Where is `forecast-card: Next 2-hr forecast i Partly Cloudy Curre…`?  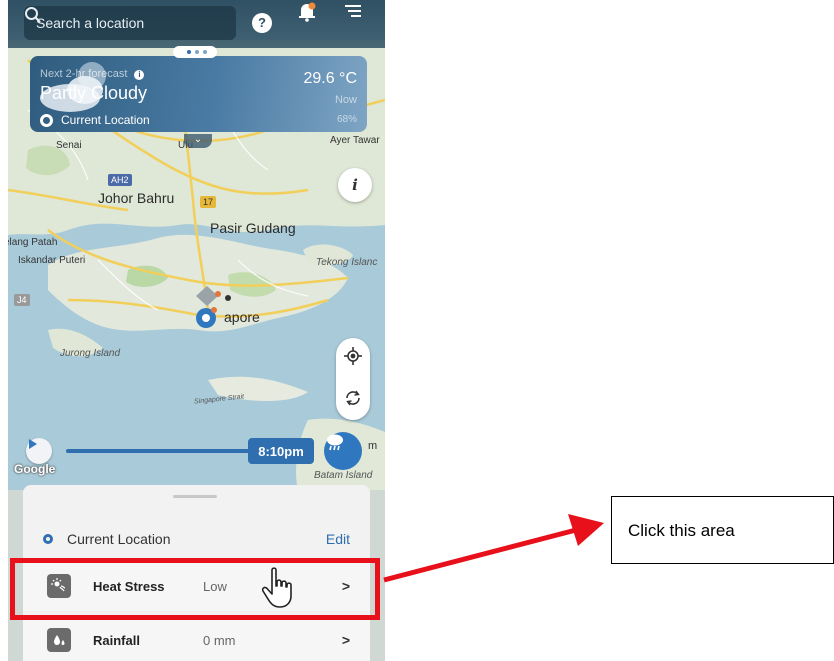 forecast-card: Next 2-hr forecast i Partly Cloudy Curre… is located at coordinates (198, 94).